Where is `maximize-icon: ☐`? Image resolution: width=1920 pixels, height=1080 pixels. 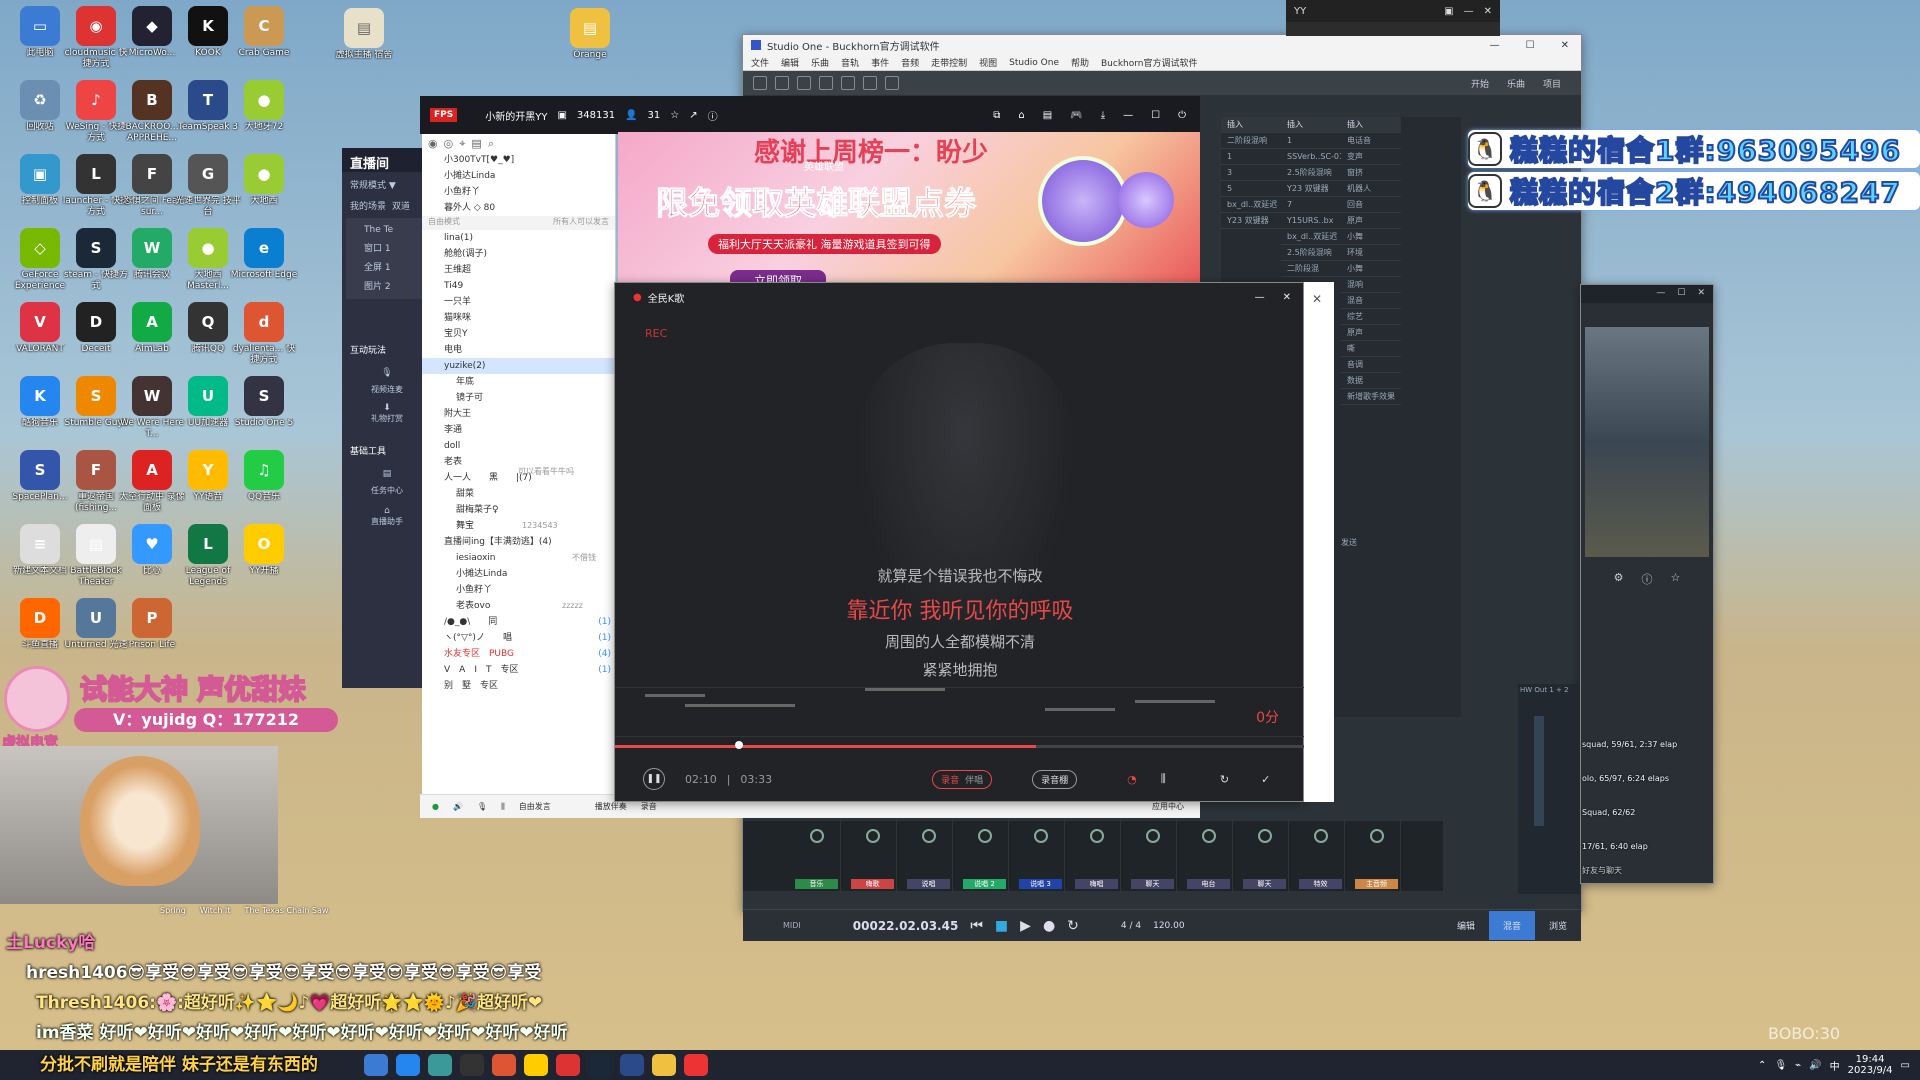 maximize-icon: ☐ is located at coordinates (1155, 115).